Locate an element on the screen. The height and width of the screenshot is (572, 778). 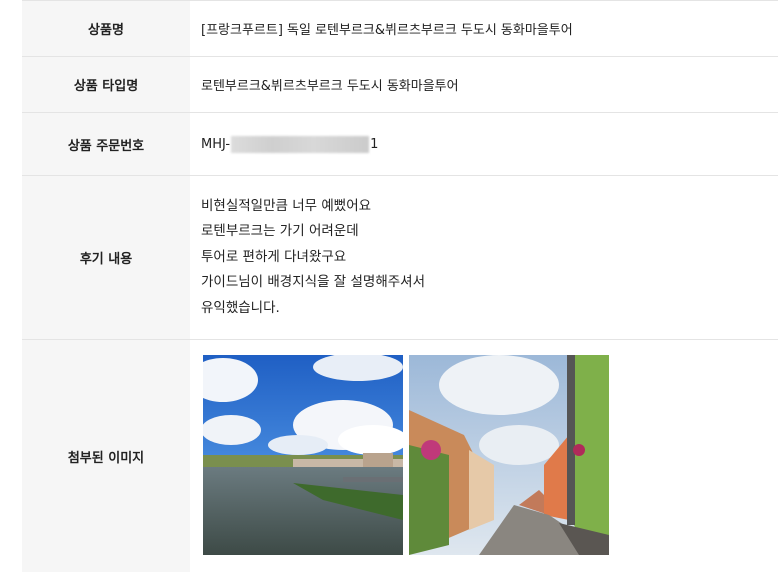
product-type-row: 상품 타입명 로텐부르크&뷔르츠부르크 두도시 동화마을투어 is located at coordinates (400, 85).